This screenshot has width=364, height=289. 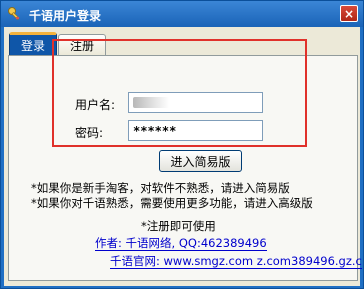 I want to click on author-link: 作者: 千语网络, QQ:462389496, so click(x=181, y=244).